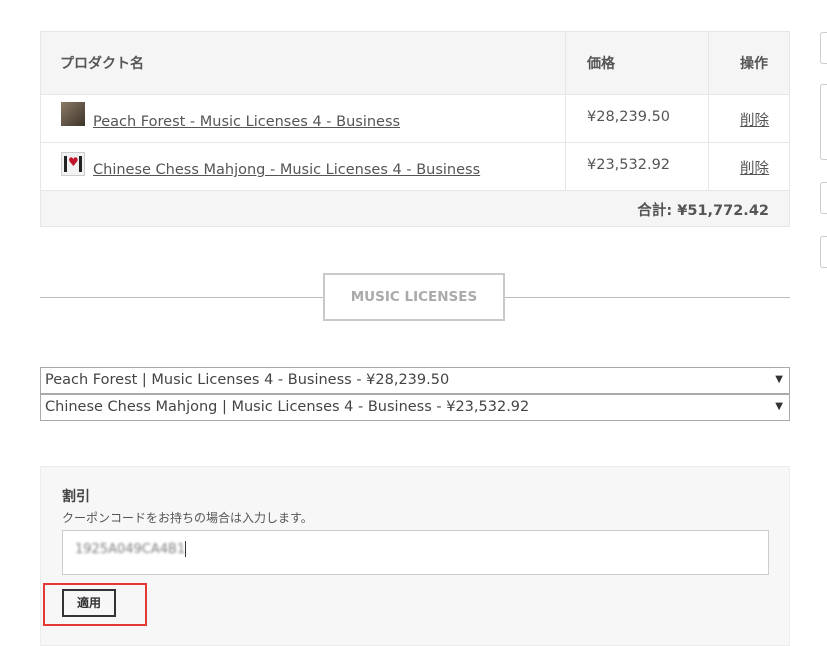 The height and width of the screenshot is (646, 827). Describe the element at coordinates (73, 114) in the screenshot. I see `product-thumbnail` at that location.